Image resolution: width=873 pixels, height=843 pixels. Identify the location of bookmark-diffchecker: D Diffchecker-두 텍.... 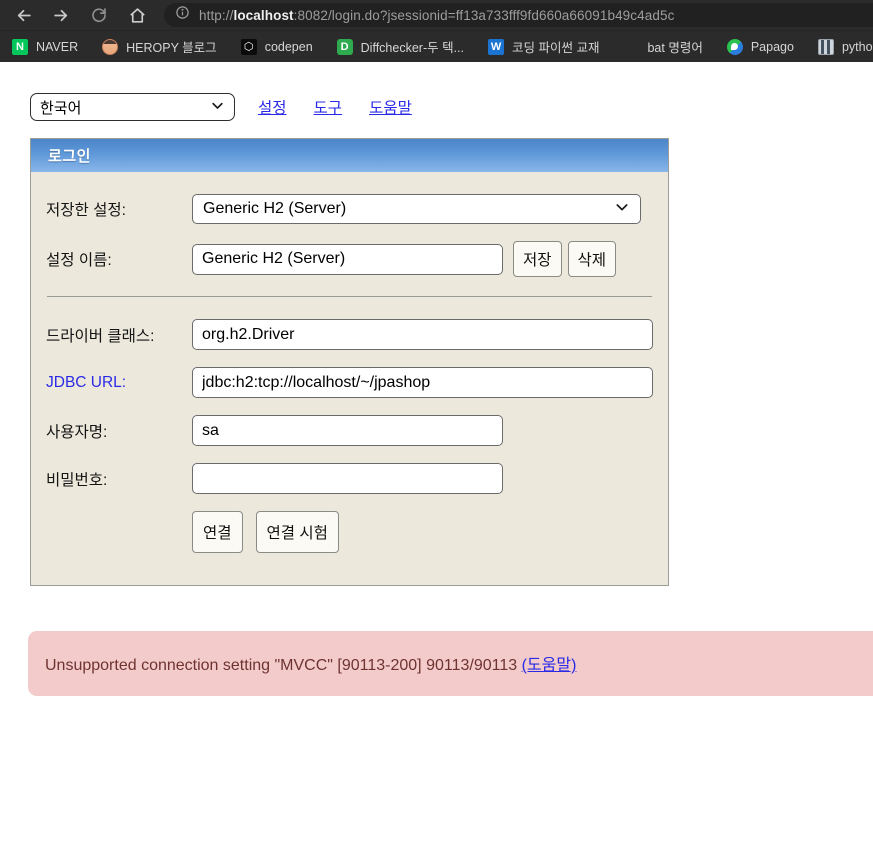
(400, 46).